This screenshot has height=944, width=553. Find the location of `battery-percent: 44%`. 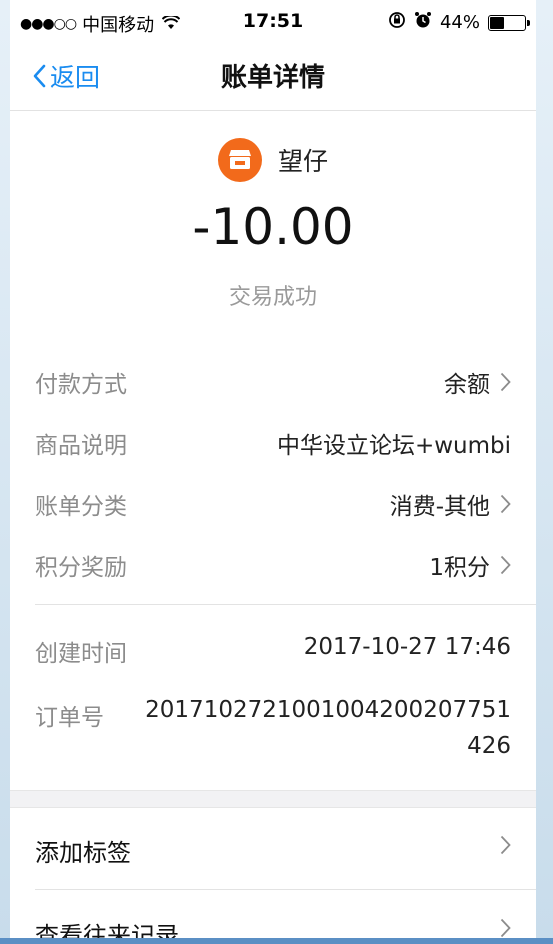

battery-percent: 44% is located at coordinates (459, 22).